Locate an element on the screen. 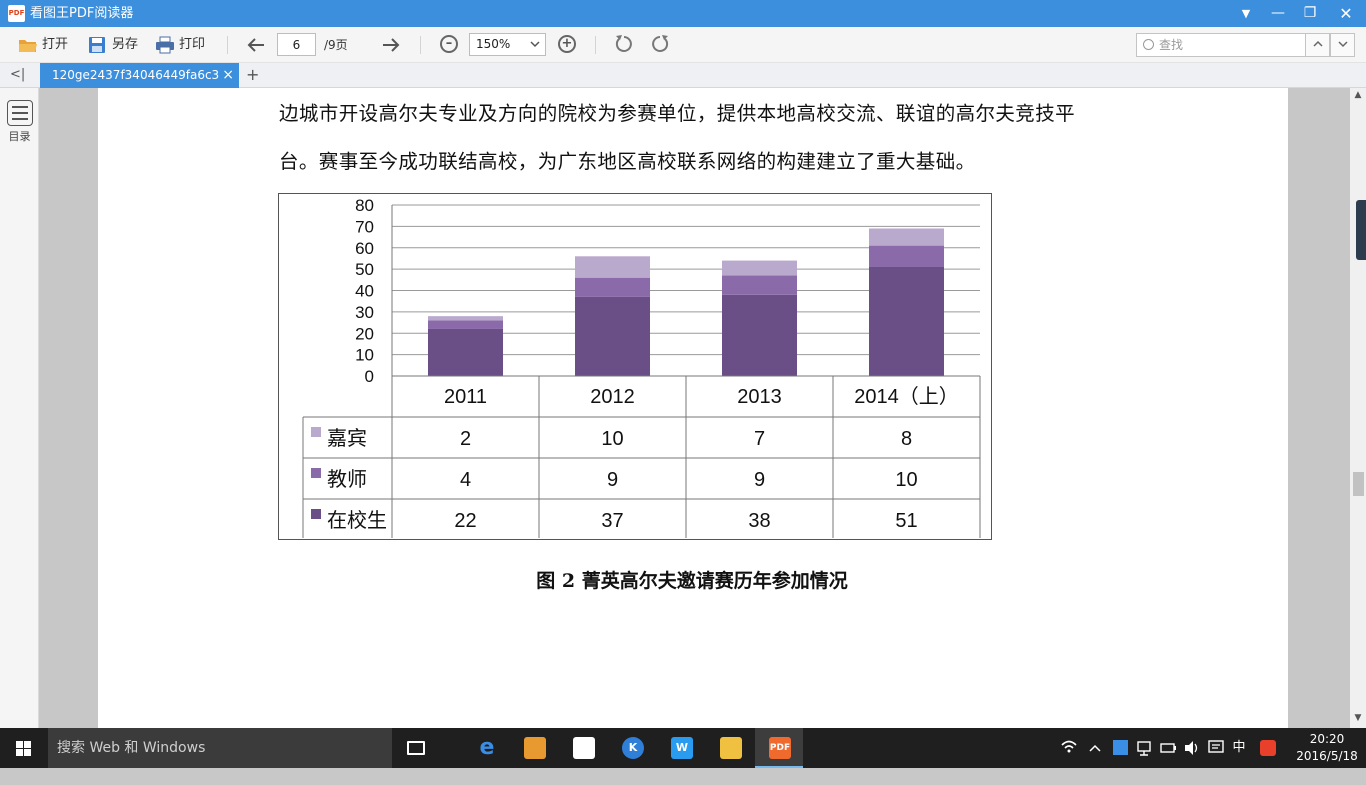  save-as-label: 另存 is located at coordinates (125, 44).